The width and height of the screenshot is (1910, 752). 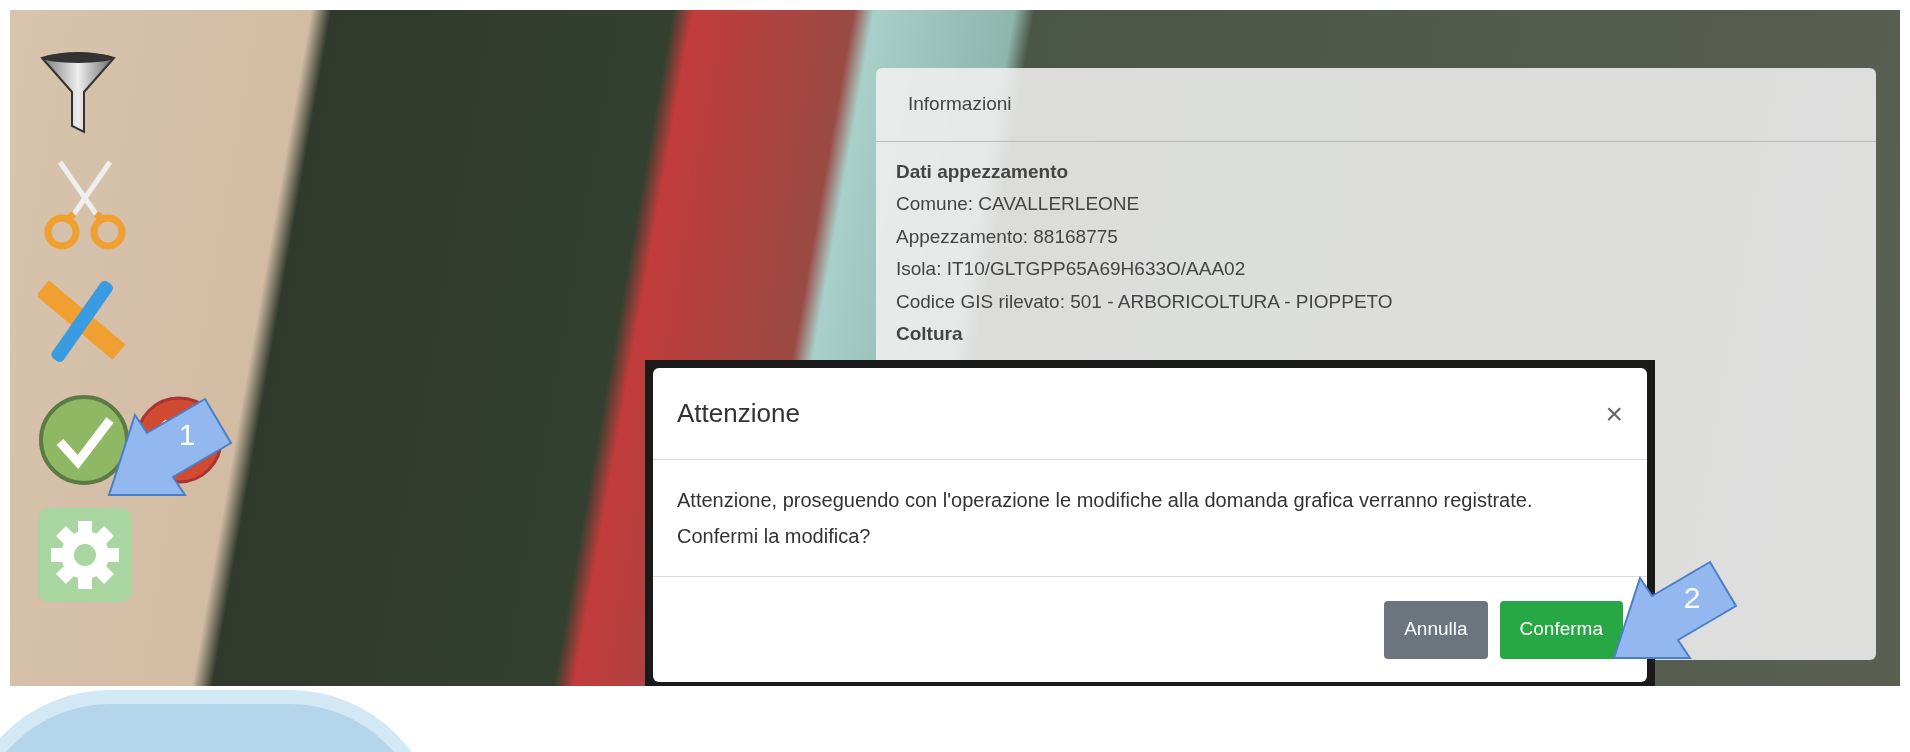 I want to click on section-title: Coltura, so click(x=930, y=334).